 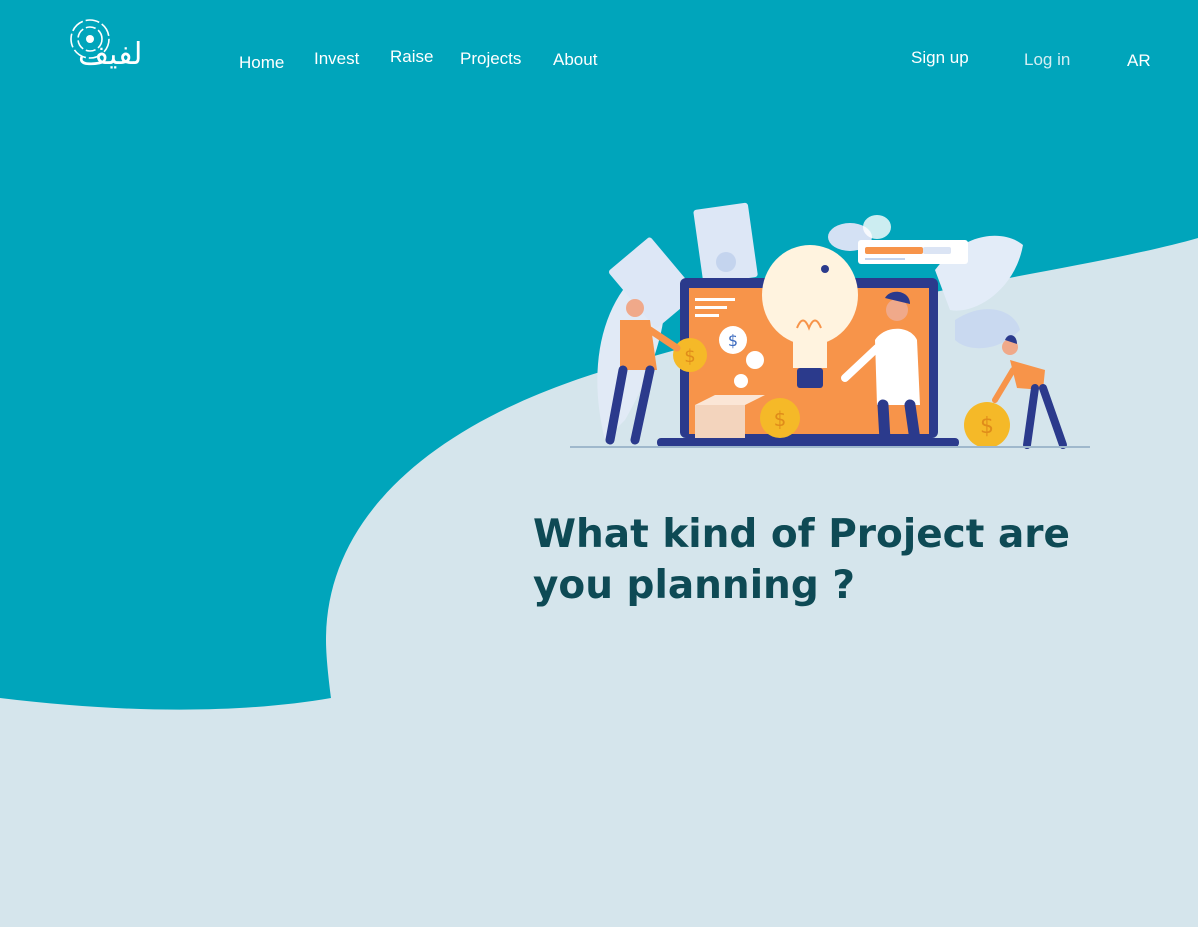 What do you see at coordinates (1047, 60) in the screenshot?
I see `login-link: Log in` at bounding box center [1047, 60].